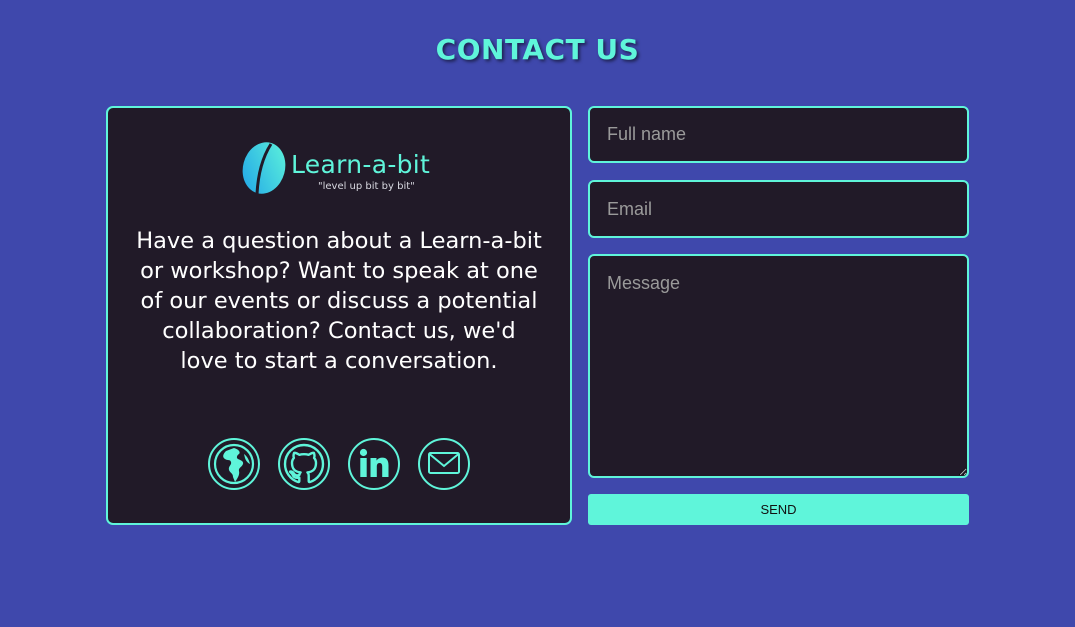 This screenshot has height=627, width=1075. I want to click on page-title: CONTACT US, so click(537, 49).